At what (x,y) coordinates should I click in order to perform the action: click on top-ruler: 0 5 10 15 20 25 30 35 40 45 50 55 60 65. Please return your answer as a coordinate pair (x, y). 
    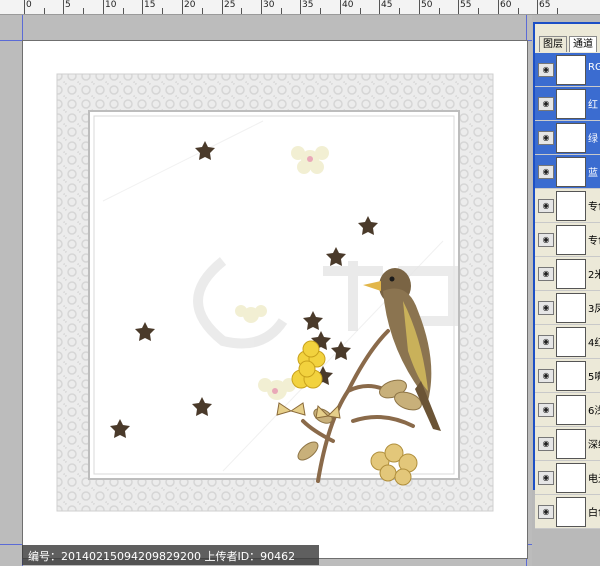
    Looking at the image, I should click on (300, 7).